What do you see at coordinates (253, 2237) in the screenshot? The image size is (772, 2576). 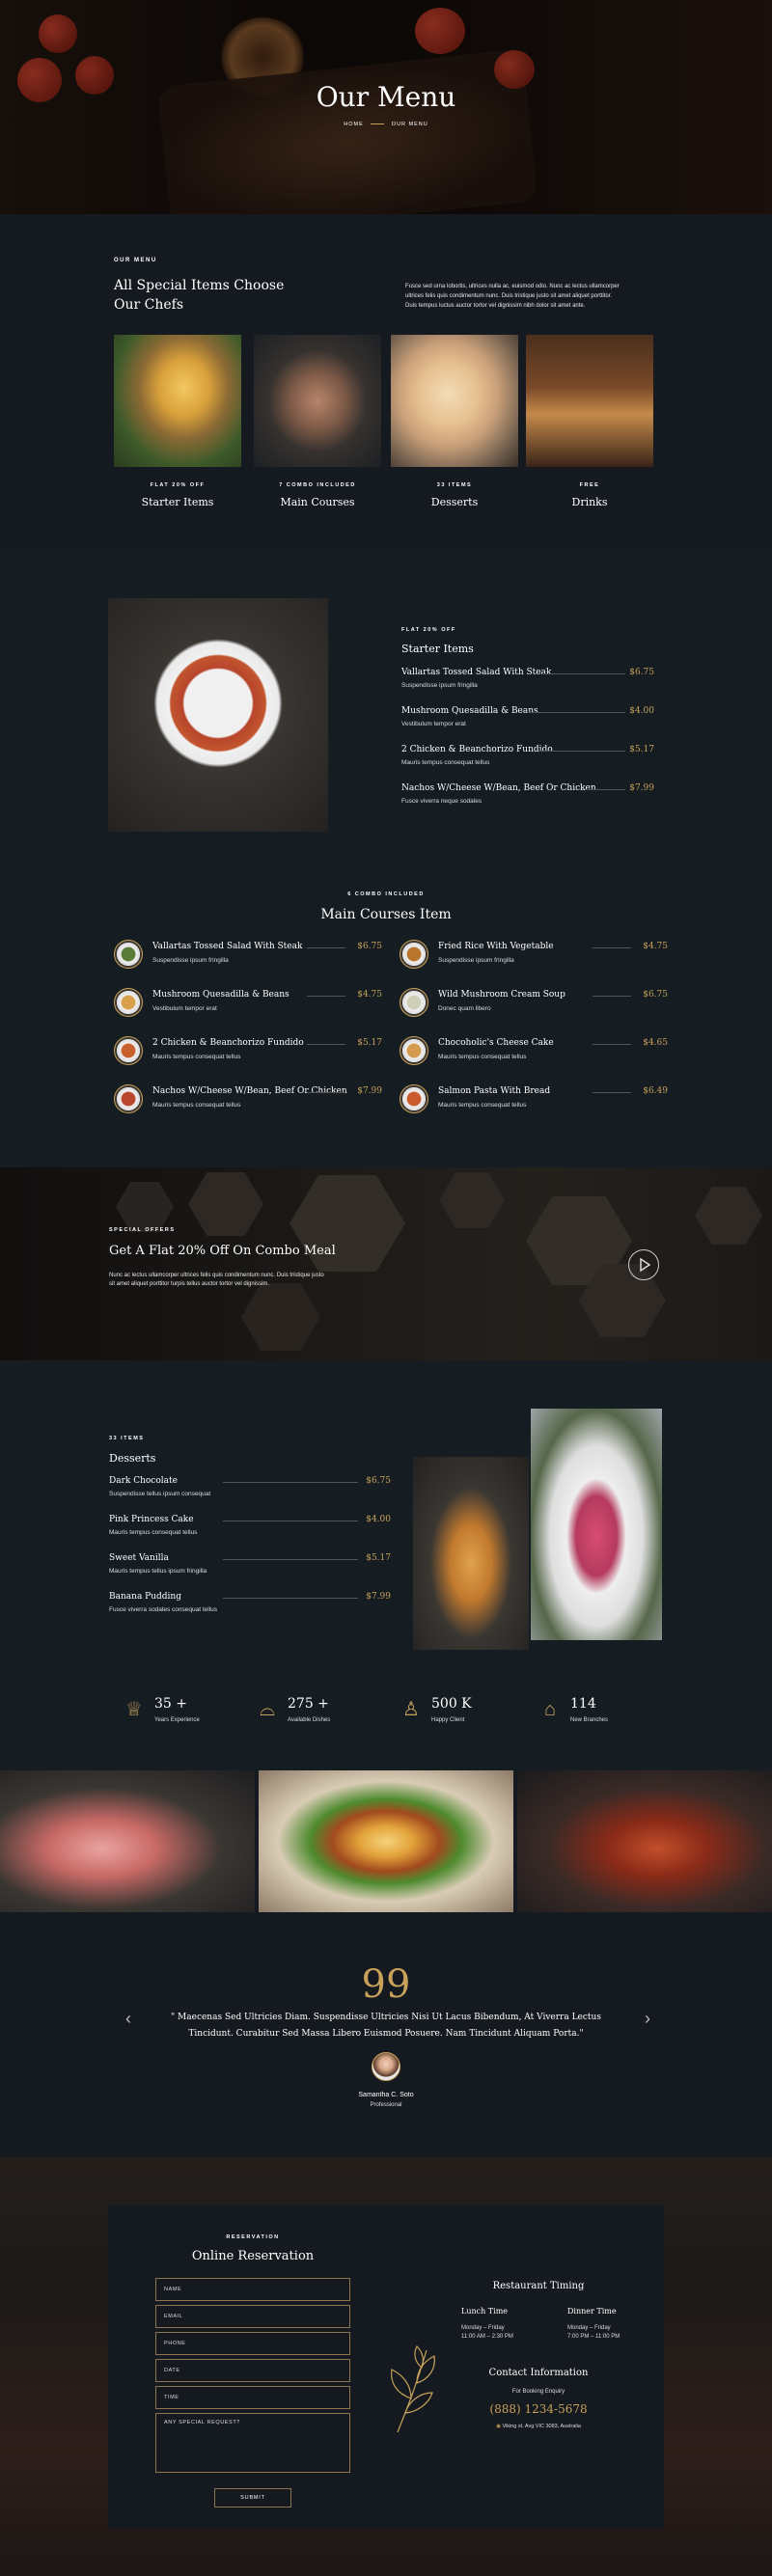 I see `reservation-kicker: RESERVATION` at bounding box center [253, 2237].